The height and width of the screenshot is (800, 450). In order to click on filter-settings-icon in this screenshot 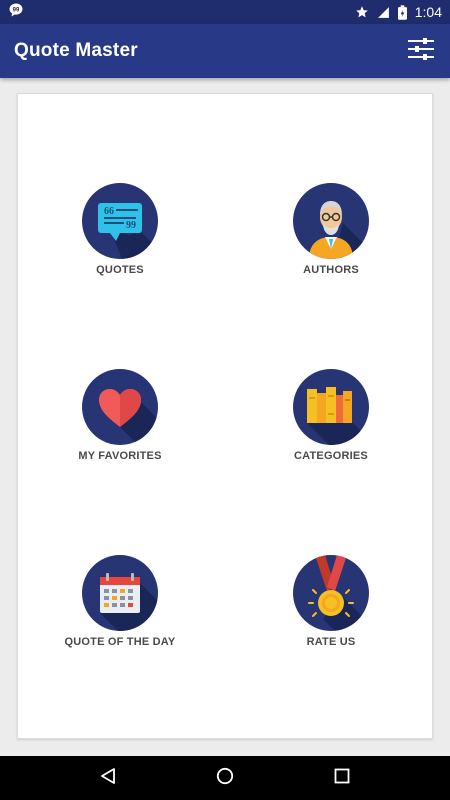, I will do `click(421, 51)`.